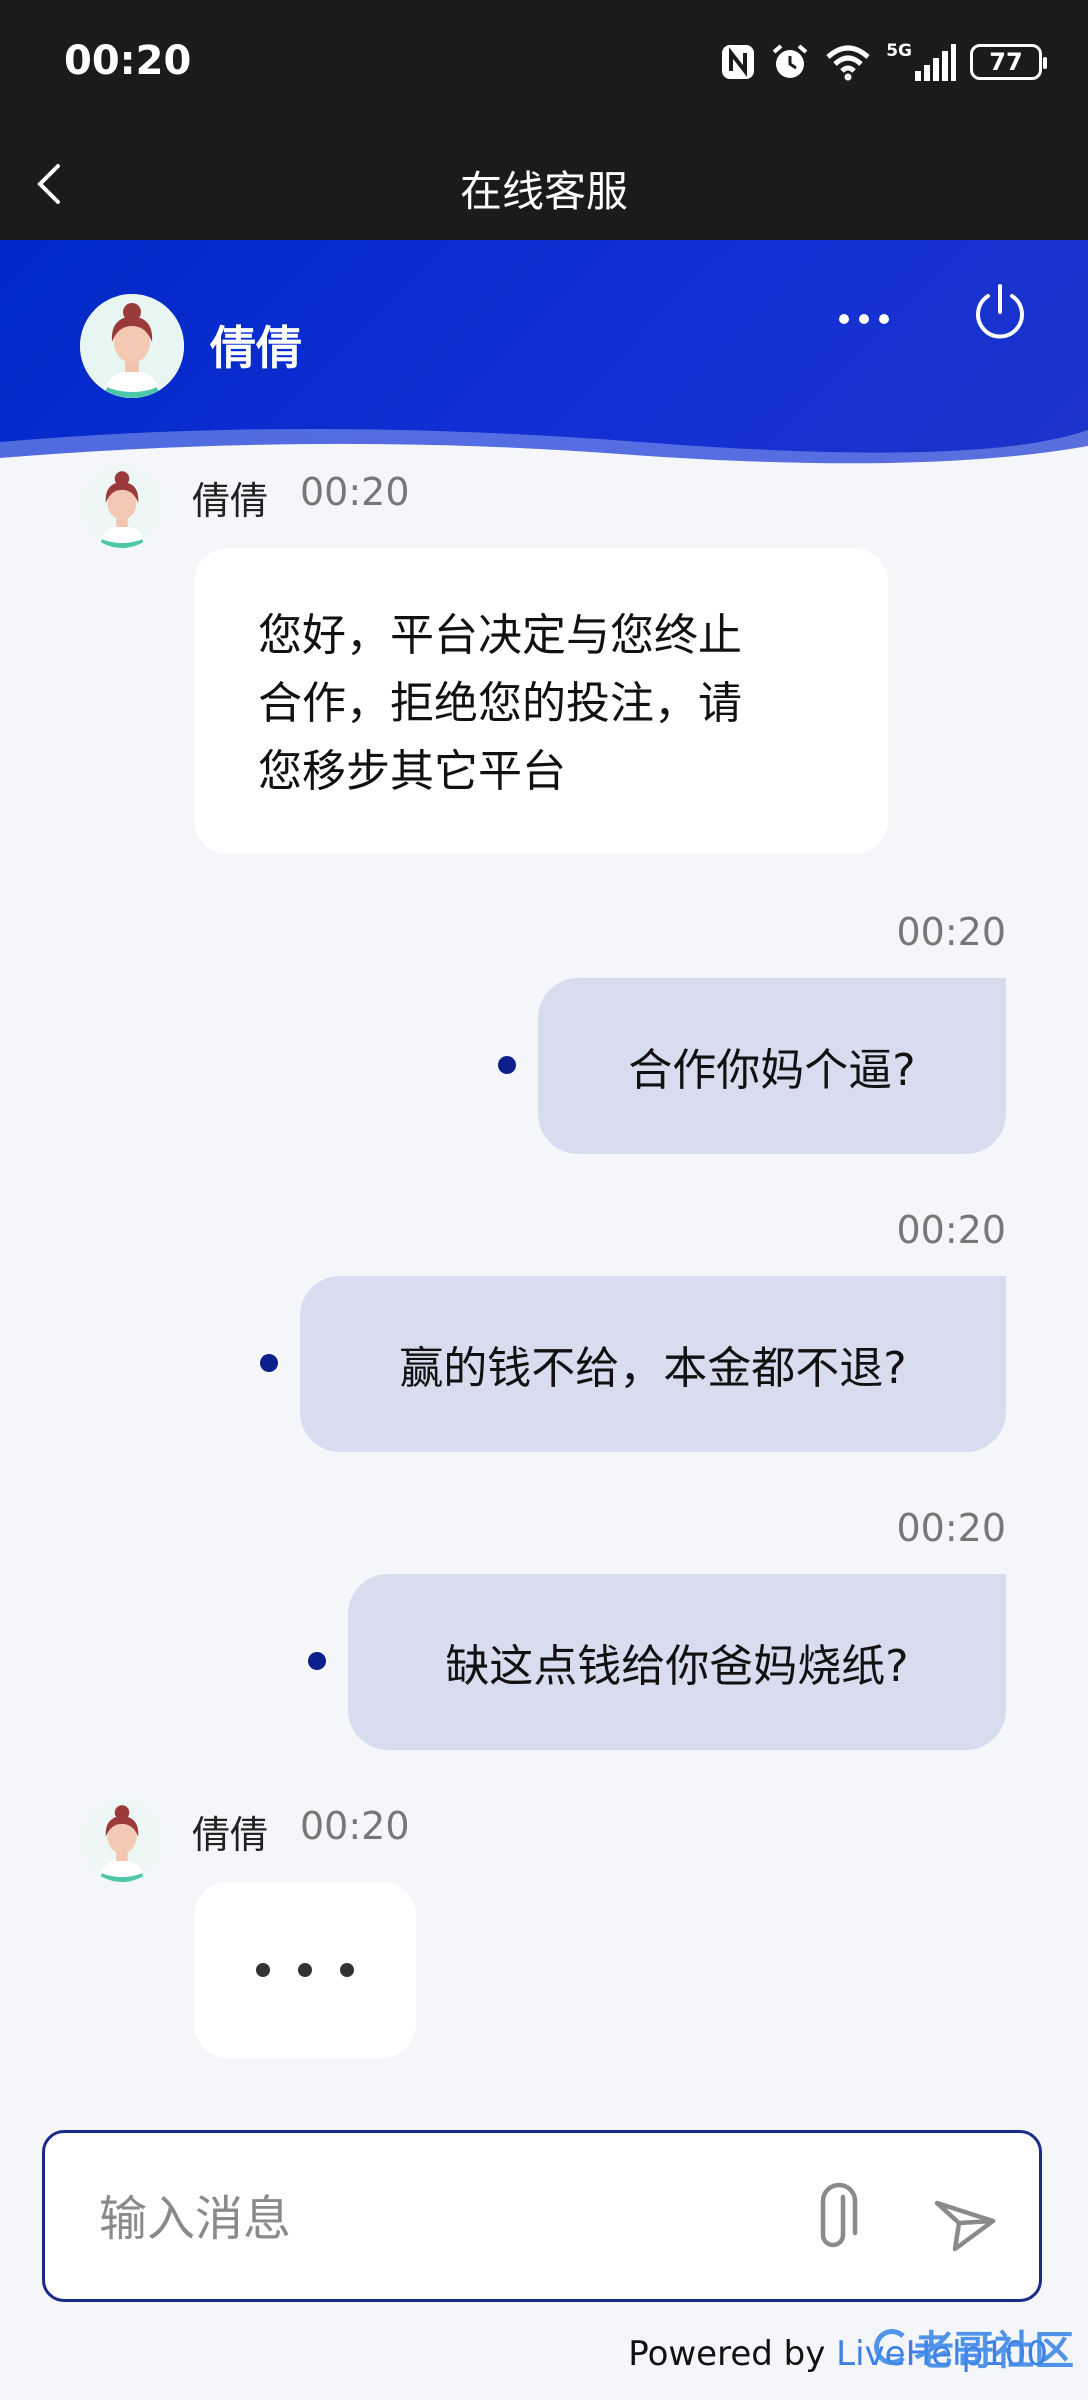  I want to click on status-time: 00:20, so click(128, 61).